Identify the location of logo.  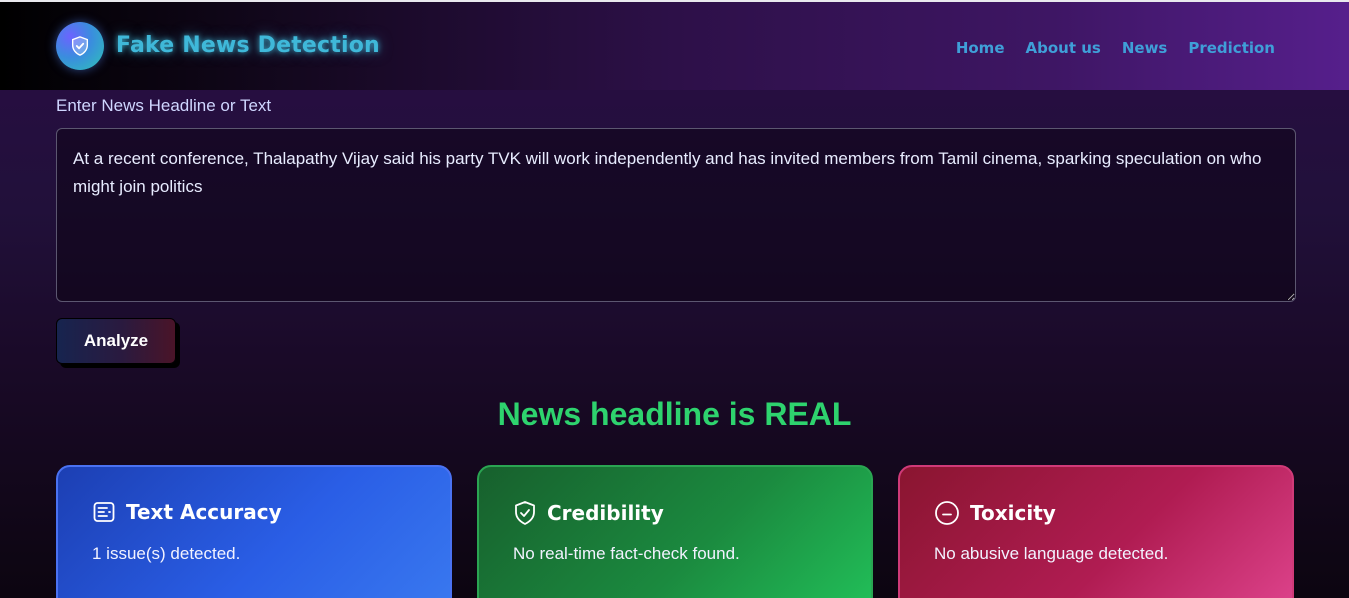
(80, 46).